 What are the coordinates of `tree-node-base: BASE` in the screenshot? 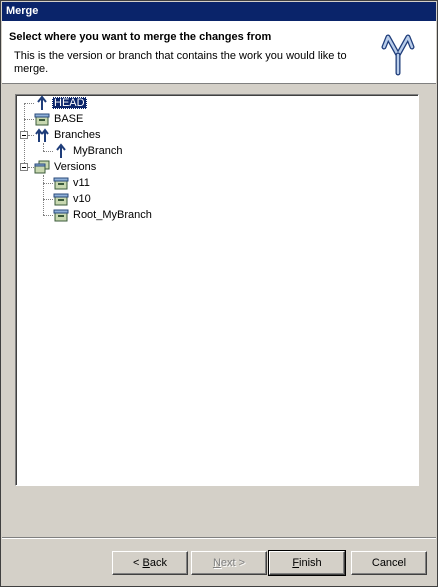 It's located at (59, 119).